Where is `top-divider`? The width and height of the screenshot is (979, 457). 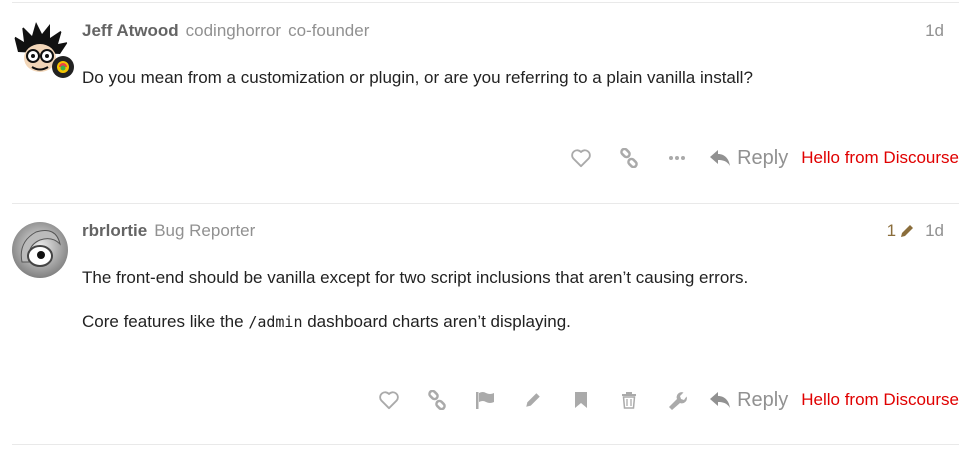
top-divider is located at coordinates (485, 2).